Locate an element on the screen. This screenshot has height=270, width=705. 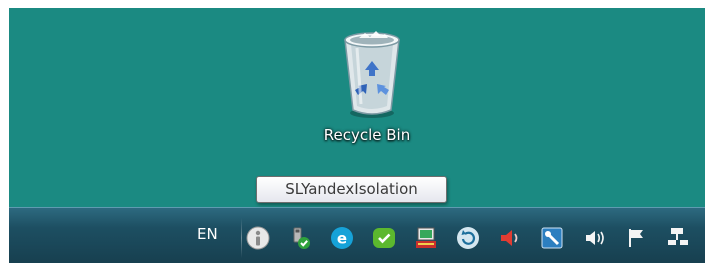
yandex-browser-icon: e is located at coordinates (342, 238).